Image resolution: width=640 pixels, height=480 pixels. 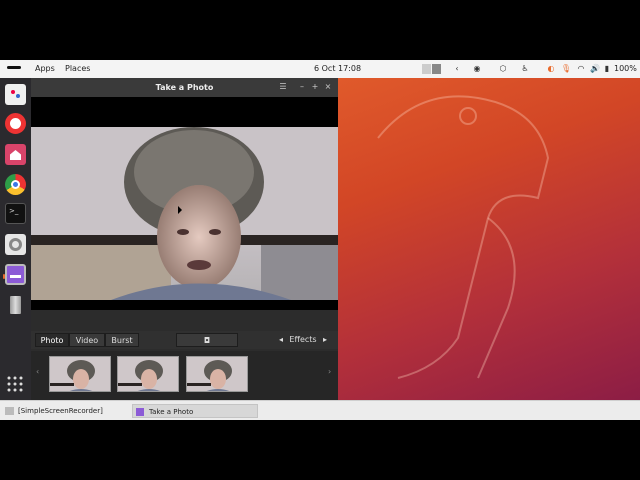 What do you see at coordinates (432, 69) in the screenshot?
I see `workspace-switcher-icon` at bounding box center [432, 69].